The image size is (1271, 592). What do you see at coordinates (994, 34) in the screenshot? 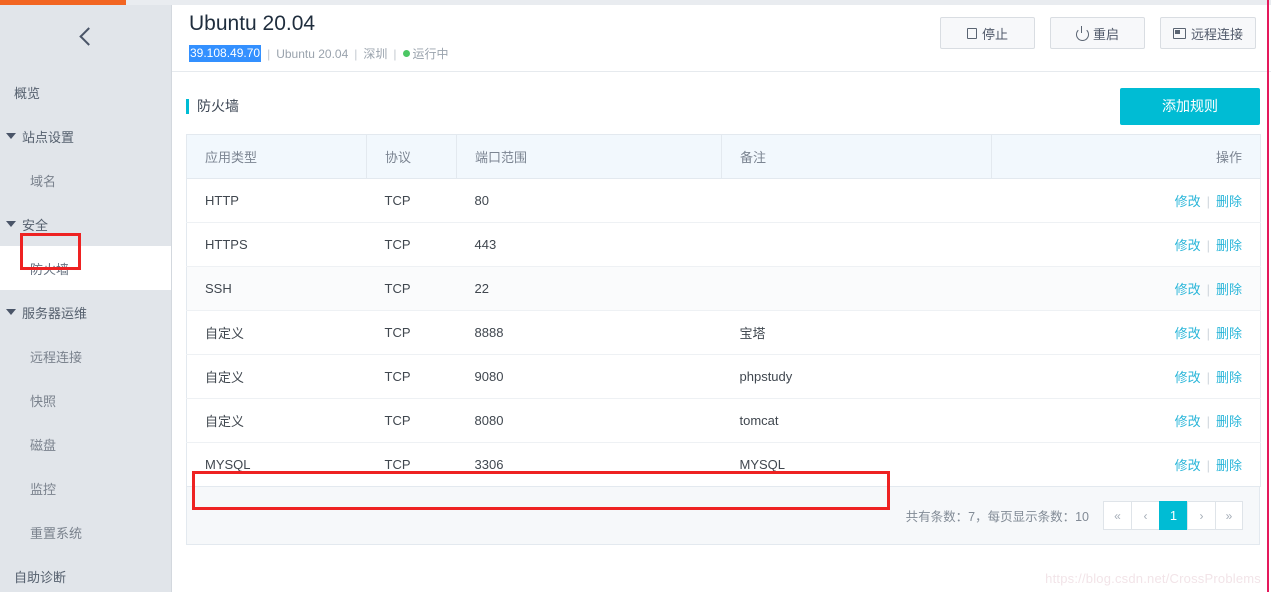
I see `stop-button-label: 停止` at bounding box center [994, 34].